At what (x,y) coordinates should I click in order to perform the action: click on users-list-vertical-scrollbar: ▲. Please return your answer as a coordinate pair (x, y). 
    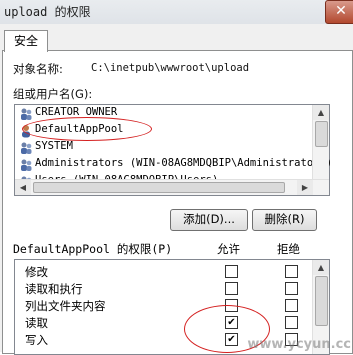
    Looking at the image, I should click on (320, 142).